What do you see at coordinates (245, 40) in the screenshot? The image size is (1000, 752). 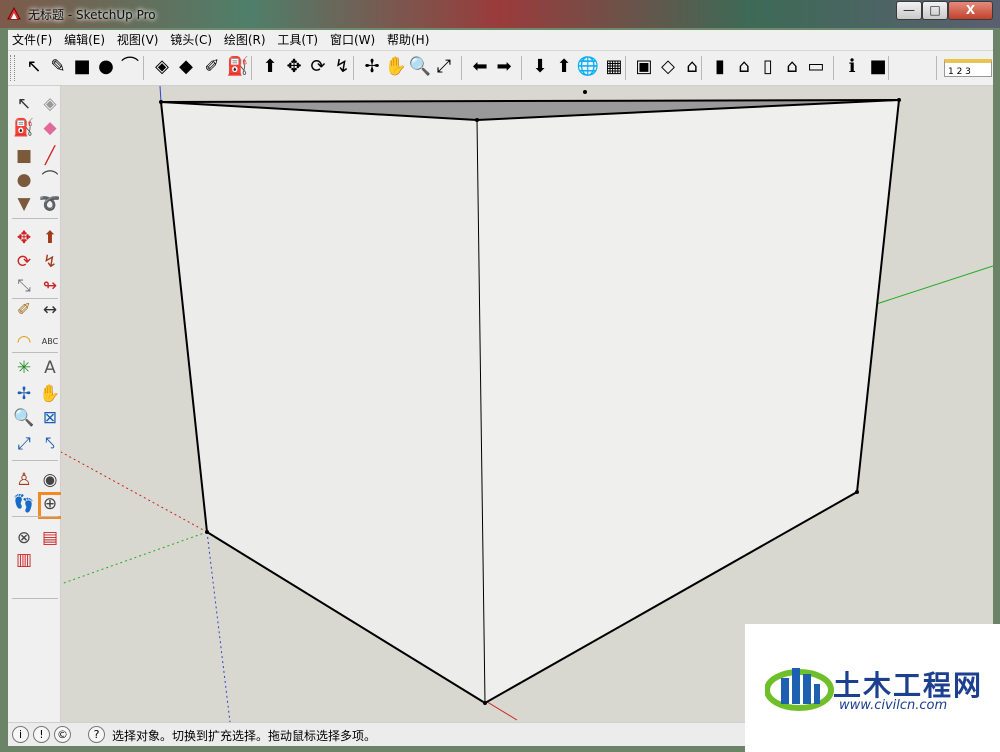 I see `menu-draw: 绘图(R)` at bounding box center [245, 40].